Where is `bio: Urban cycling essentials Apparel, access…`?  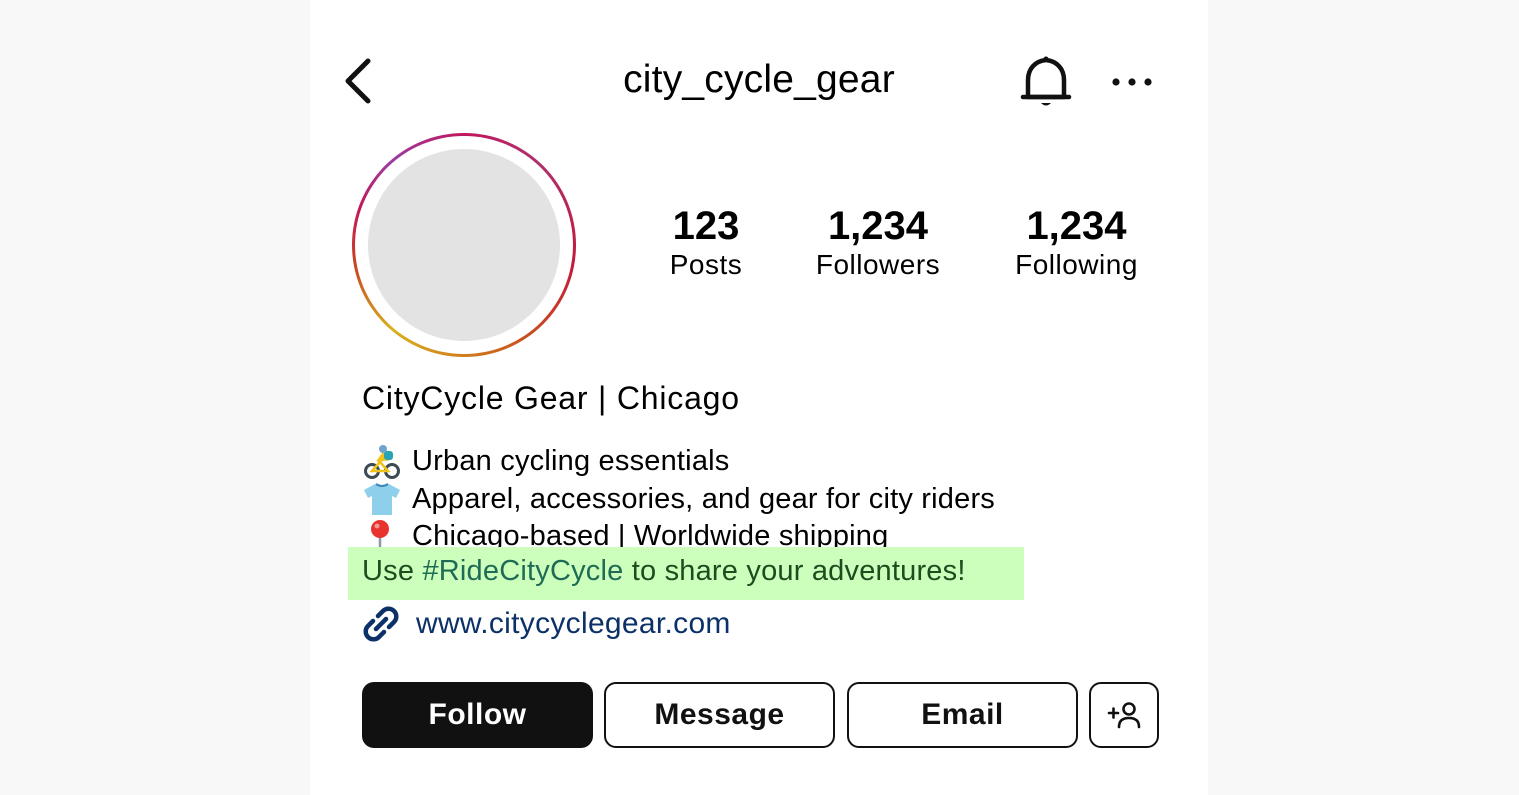
bio: Urban cycling essentials Apparel, access… is located at coordinates (678, 499).